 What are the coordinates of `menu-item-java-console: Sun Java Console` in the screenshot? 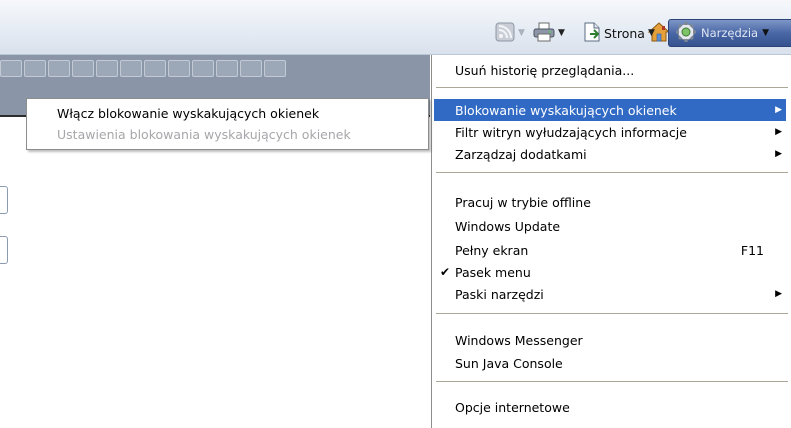 It's located at (610, 363).